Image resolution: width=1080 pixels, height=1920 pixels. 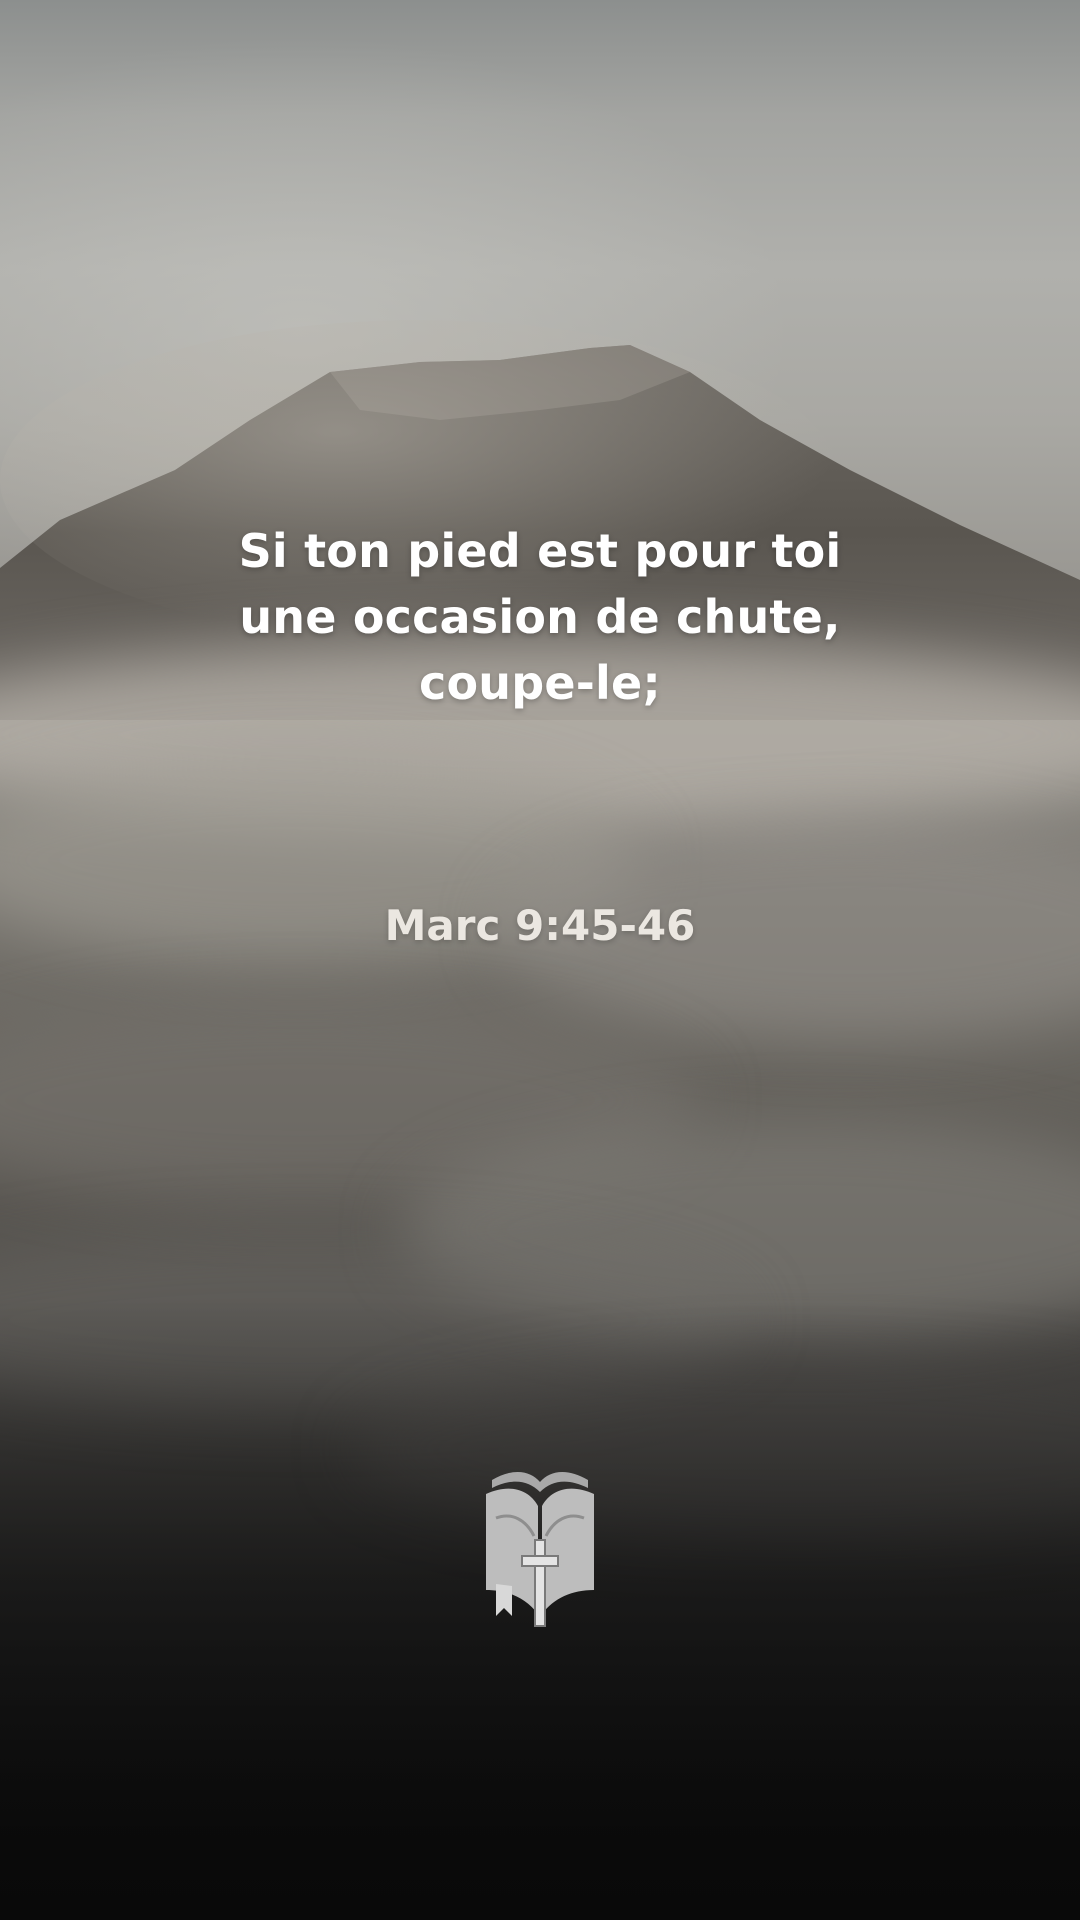 I want to click on verse-reference: Marc 9:45-46, so click(x=540, y=925).